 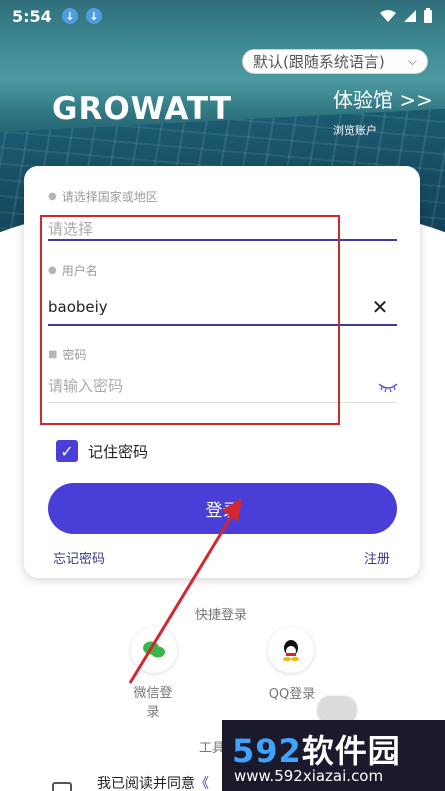 I want to click on remember-password: ✓ 记住密码, so click(x=102, y=451).